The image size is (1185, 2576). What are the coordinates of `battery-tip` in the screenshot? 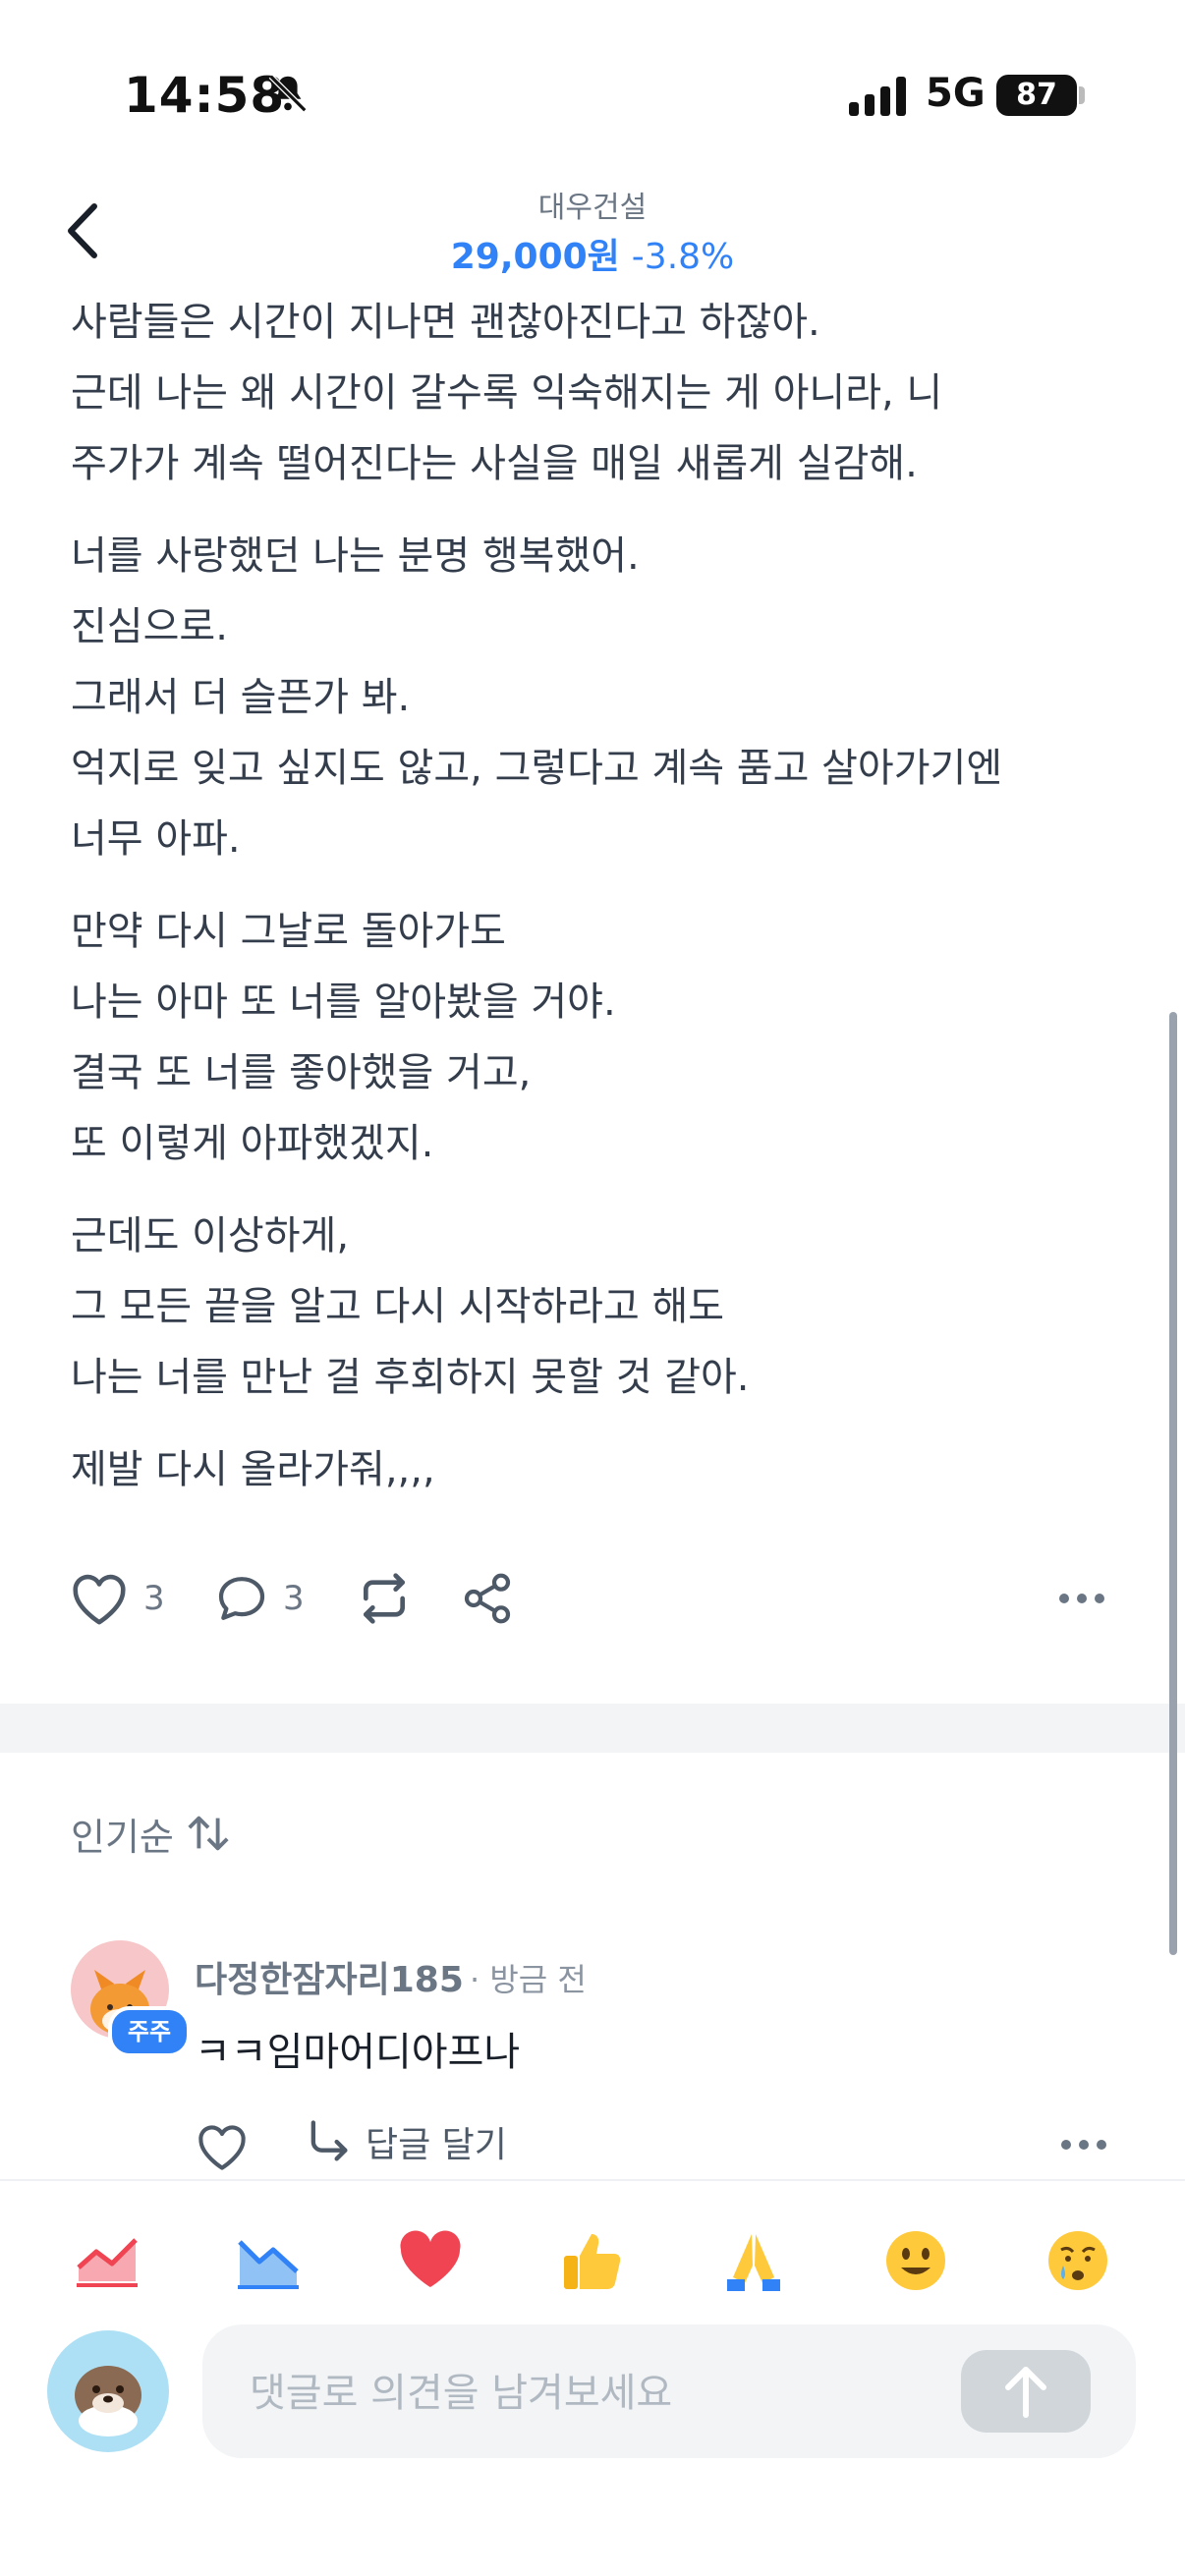 It's located at (1082, 95).